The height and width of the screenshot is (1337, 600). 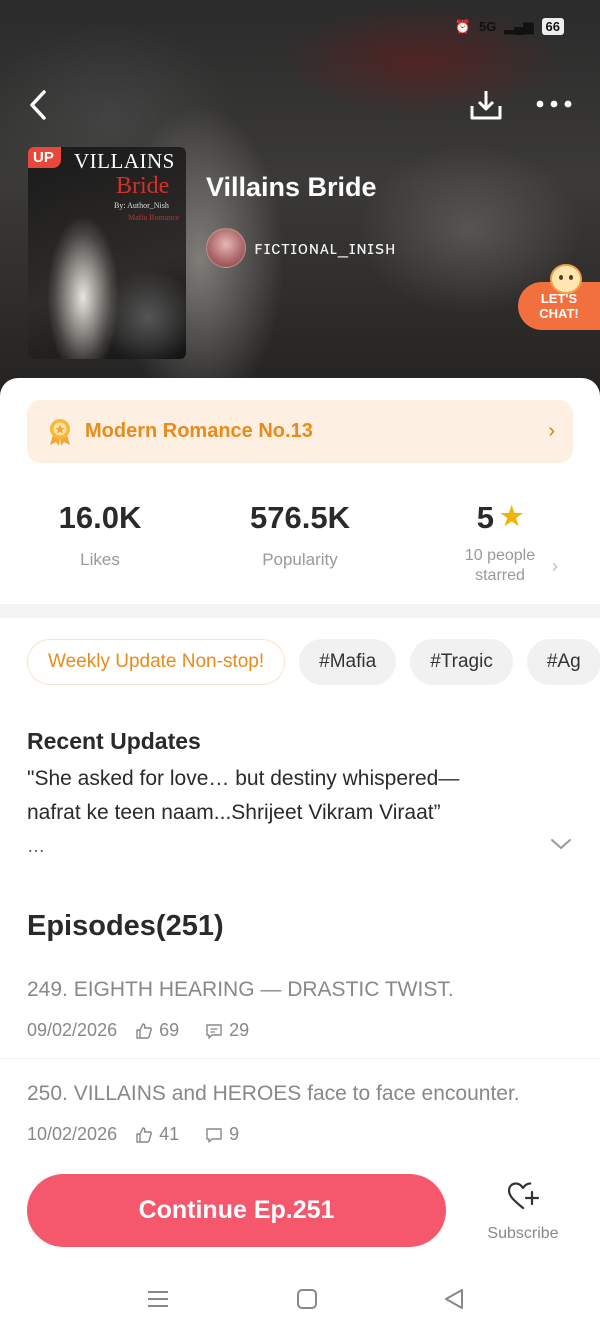 I want to click on episode-likes: 69, so click(x=169, y=1030).